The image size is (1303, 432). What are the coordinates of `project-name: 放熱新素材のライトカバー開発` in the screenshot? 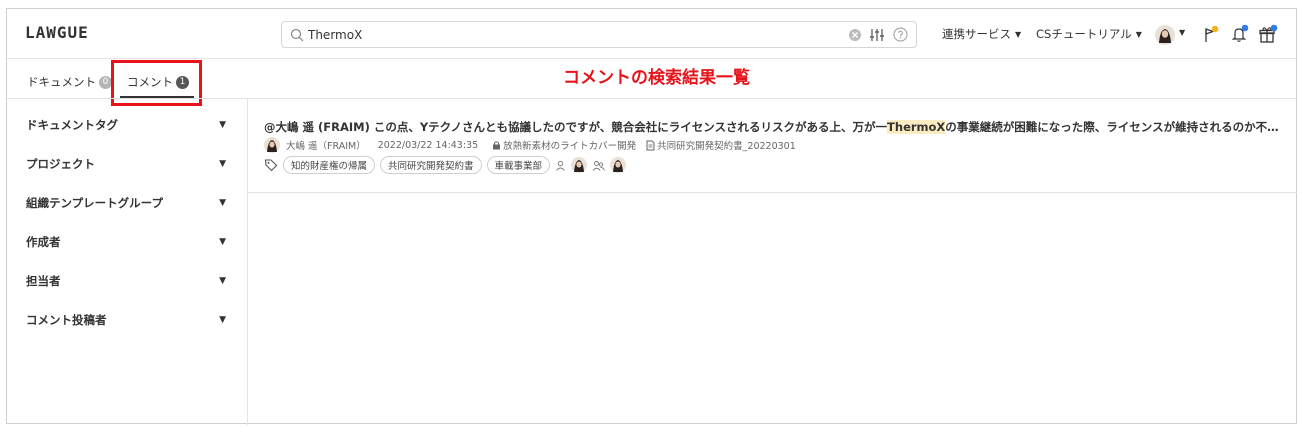 It's located at (570, 146).